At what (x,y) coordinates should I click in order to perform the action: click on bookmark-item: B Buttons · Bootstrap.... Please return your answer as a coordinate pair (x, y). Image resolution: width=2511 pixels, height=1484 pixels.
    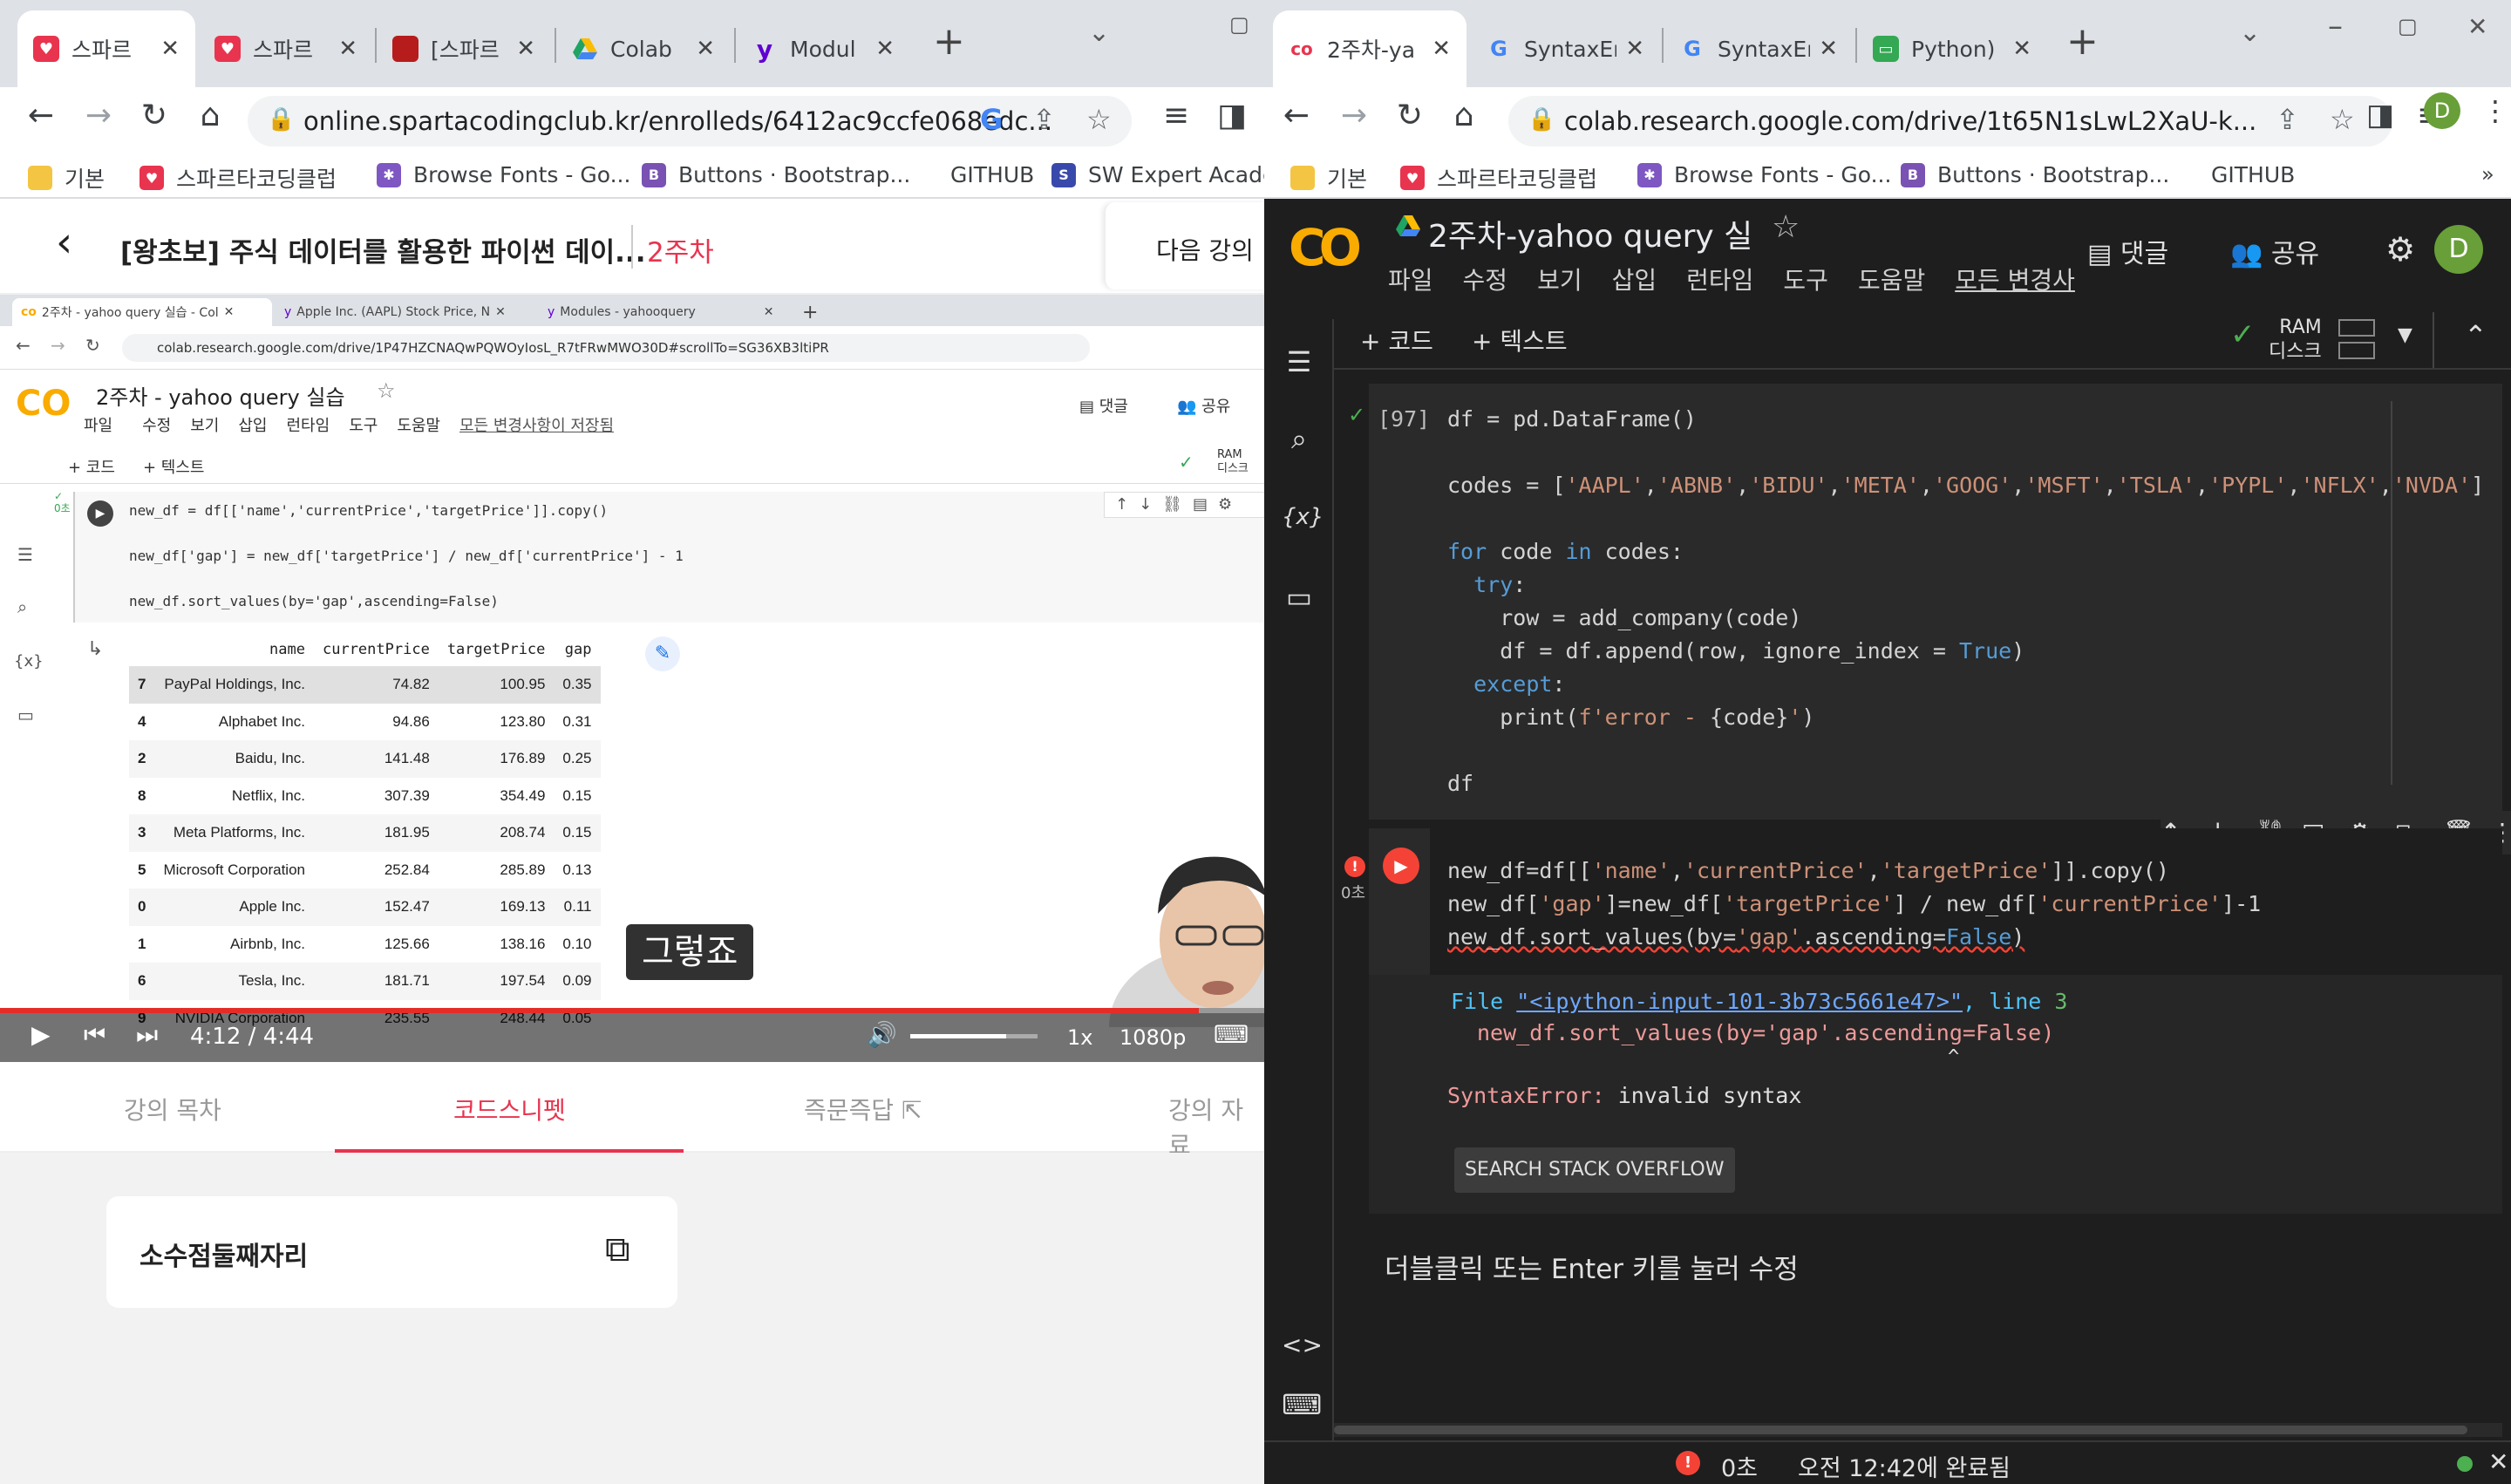
    Looking at the image, I should click on (776, 174).